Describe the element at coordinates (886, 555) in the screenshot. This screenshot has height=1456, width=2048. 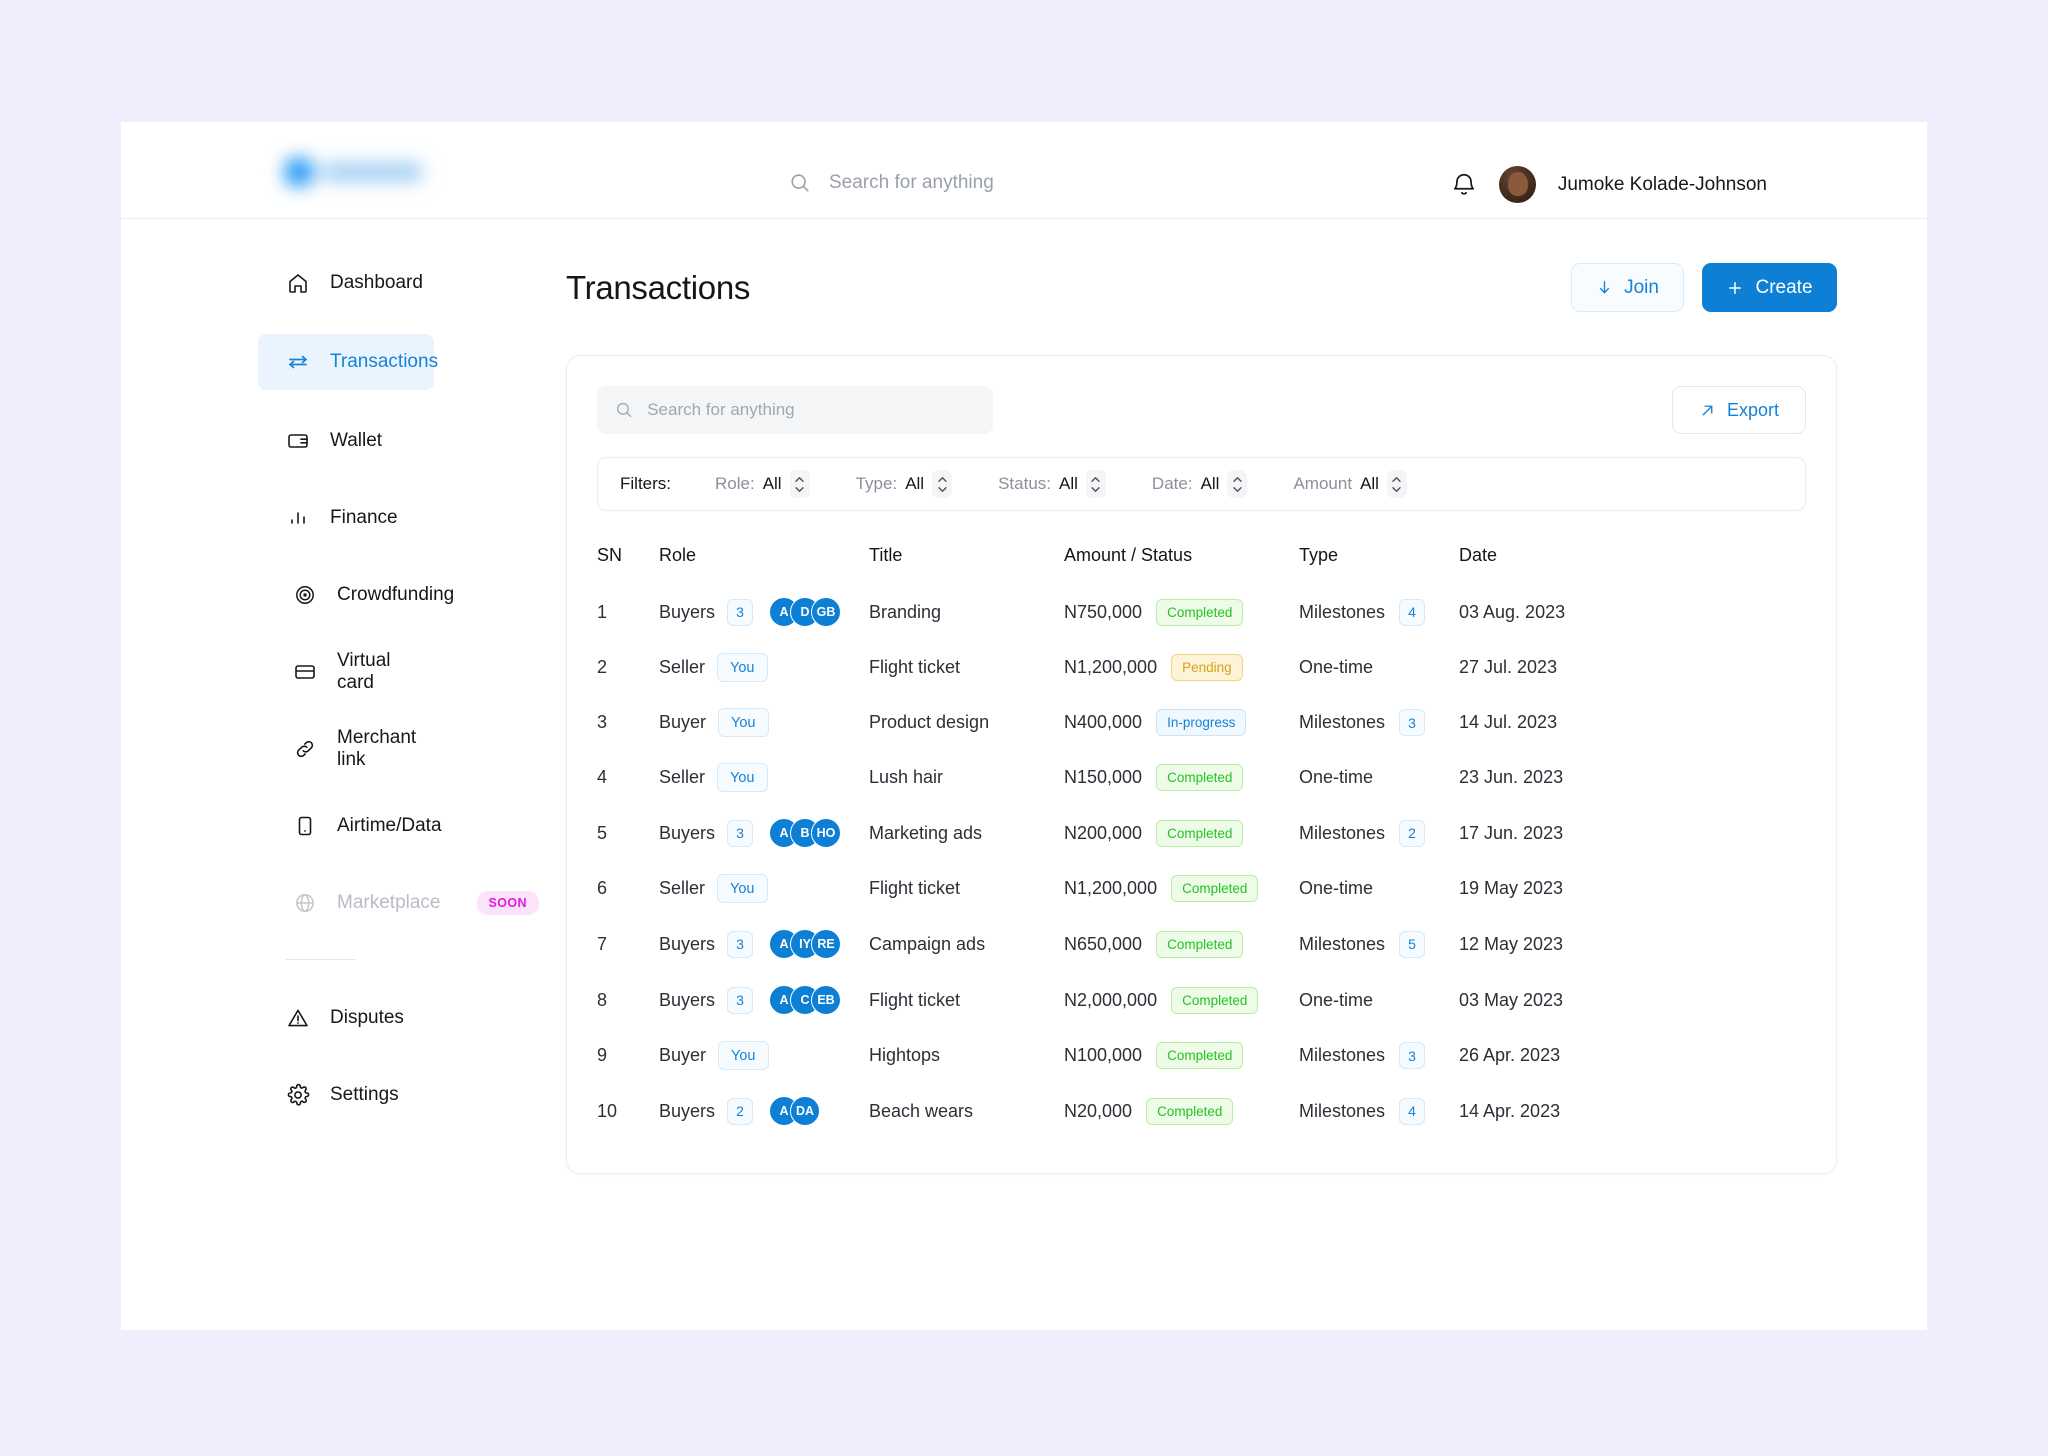
I see `column-header-title: Title` at that location.